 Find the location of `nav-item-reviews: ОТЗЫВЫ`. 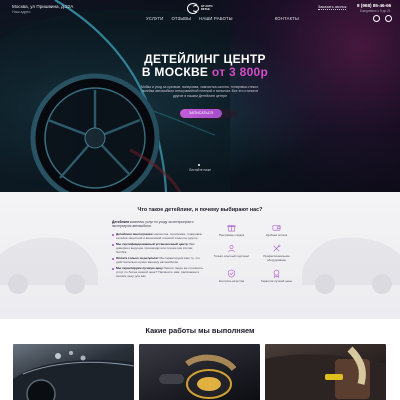

nav-item-reviews: ОТЗЫВЫ is located at coordinates (181, 18).